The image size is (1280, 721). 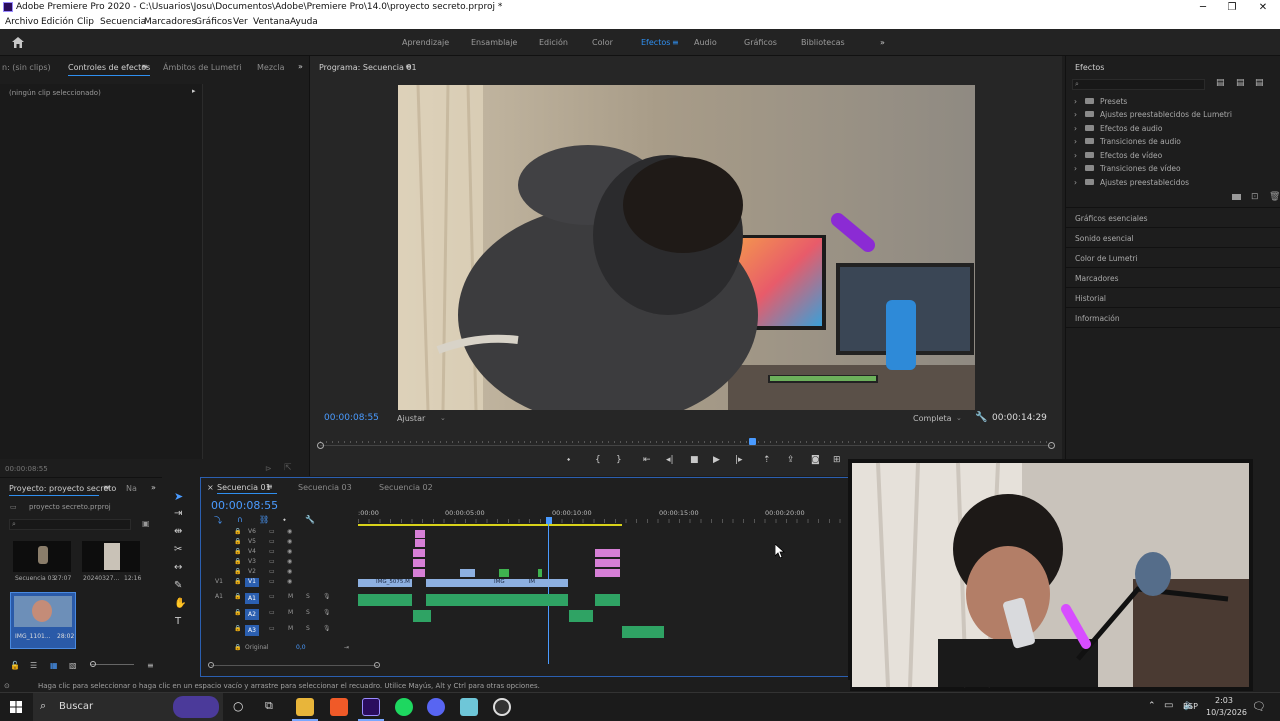 I want to click on tab-secuencia-01: Secuencia 01, so click(x=244, y=487).